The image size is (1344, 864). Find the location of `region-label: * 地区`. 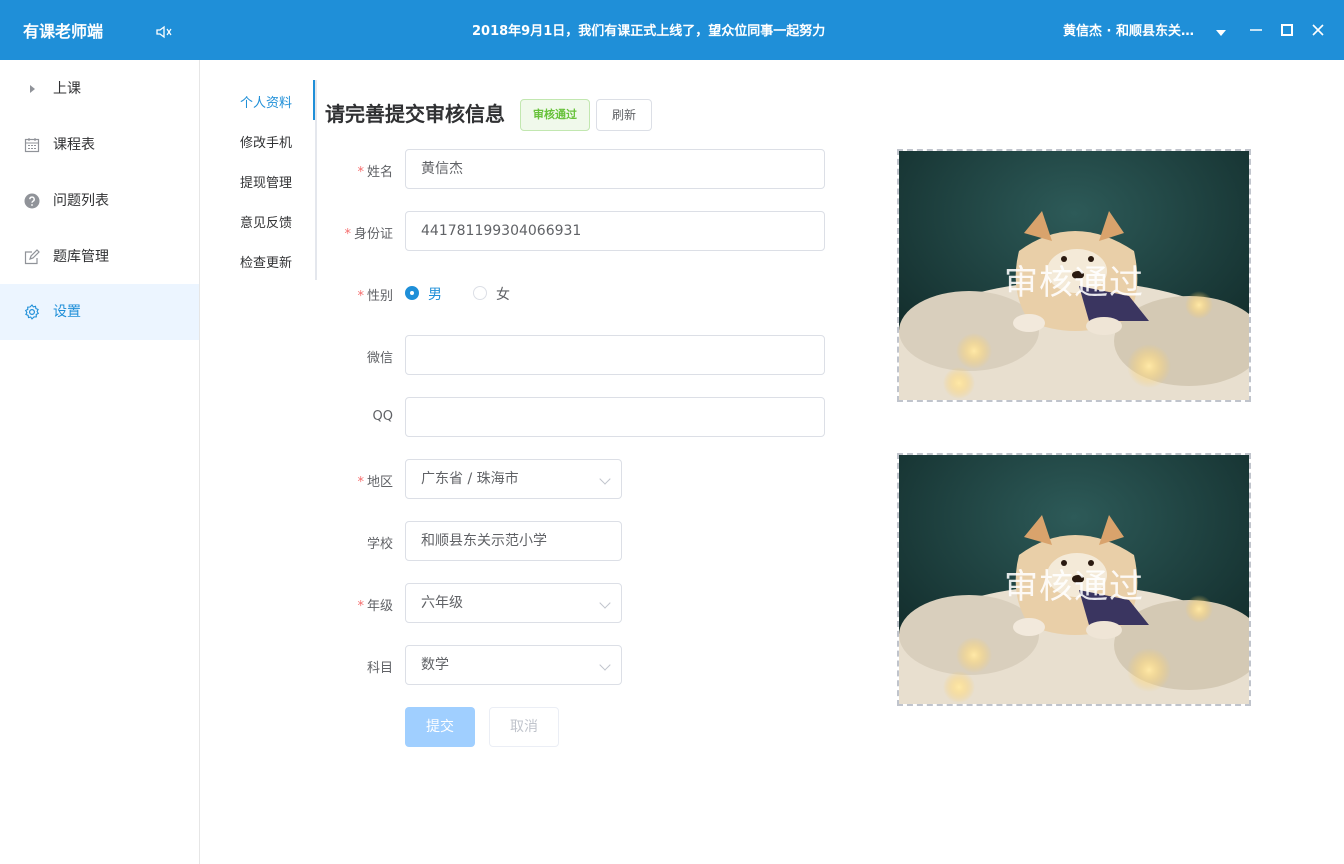

region-label: * 地区 is located at coordinates (353, 480).